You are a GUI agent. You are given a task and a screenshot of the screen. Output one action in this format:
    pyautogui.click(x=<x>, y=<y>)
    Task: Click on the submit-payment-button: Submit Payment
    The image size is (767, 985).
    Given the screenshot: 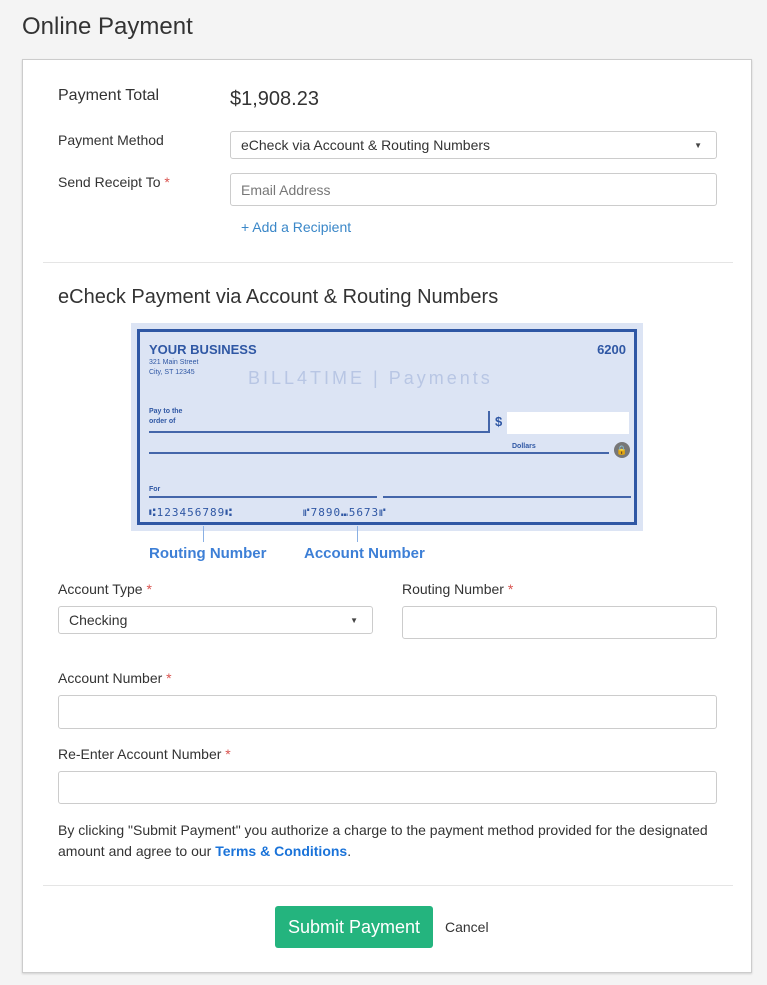 What is the action you would take?
    pyautogui.click(x=354, y=927)
    